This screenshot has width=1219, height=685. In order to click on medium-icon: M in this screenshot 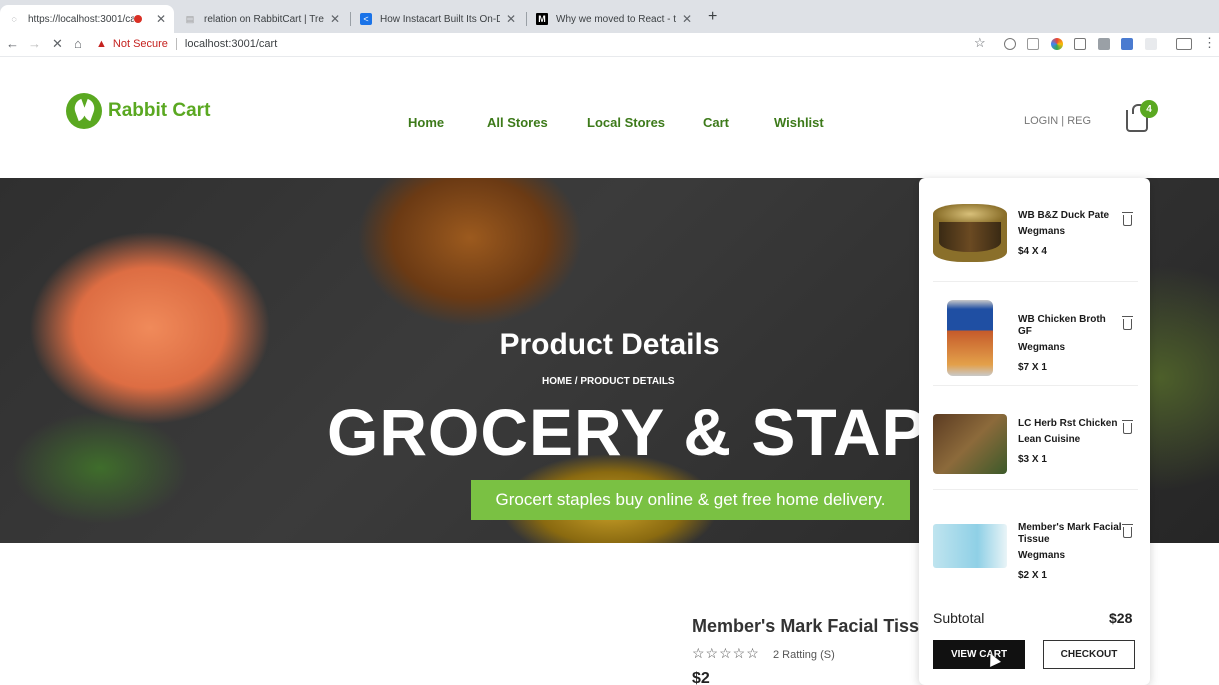, I will do `click(542, 19)`.